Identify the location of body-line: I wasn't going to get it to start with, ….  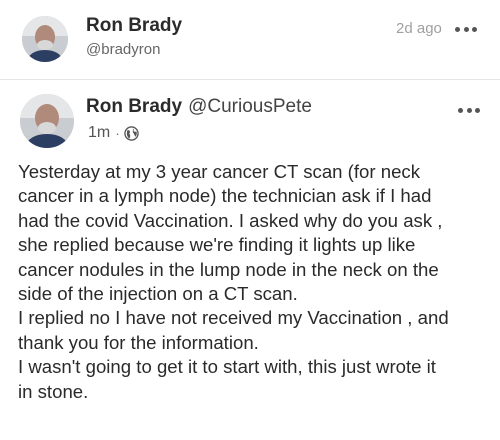
(227, 367).